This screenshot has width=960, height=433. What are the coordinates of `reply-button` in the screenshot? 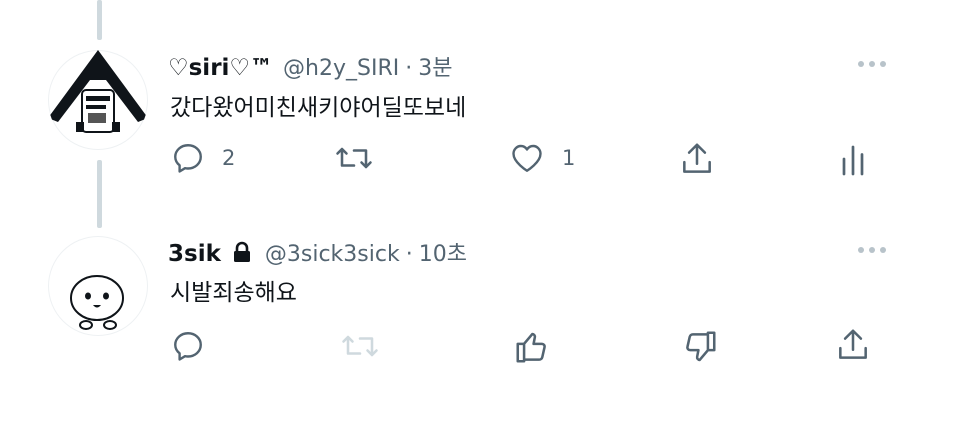 It's located at (188, 346).